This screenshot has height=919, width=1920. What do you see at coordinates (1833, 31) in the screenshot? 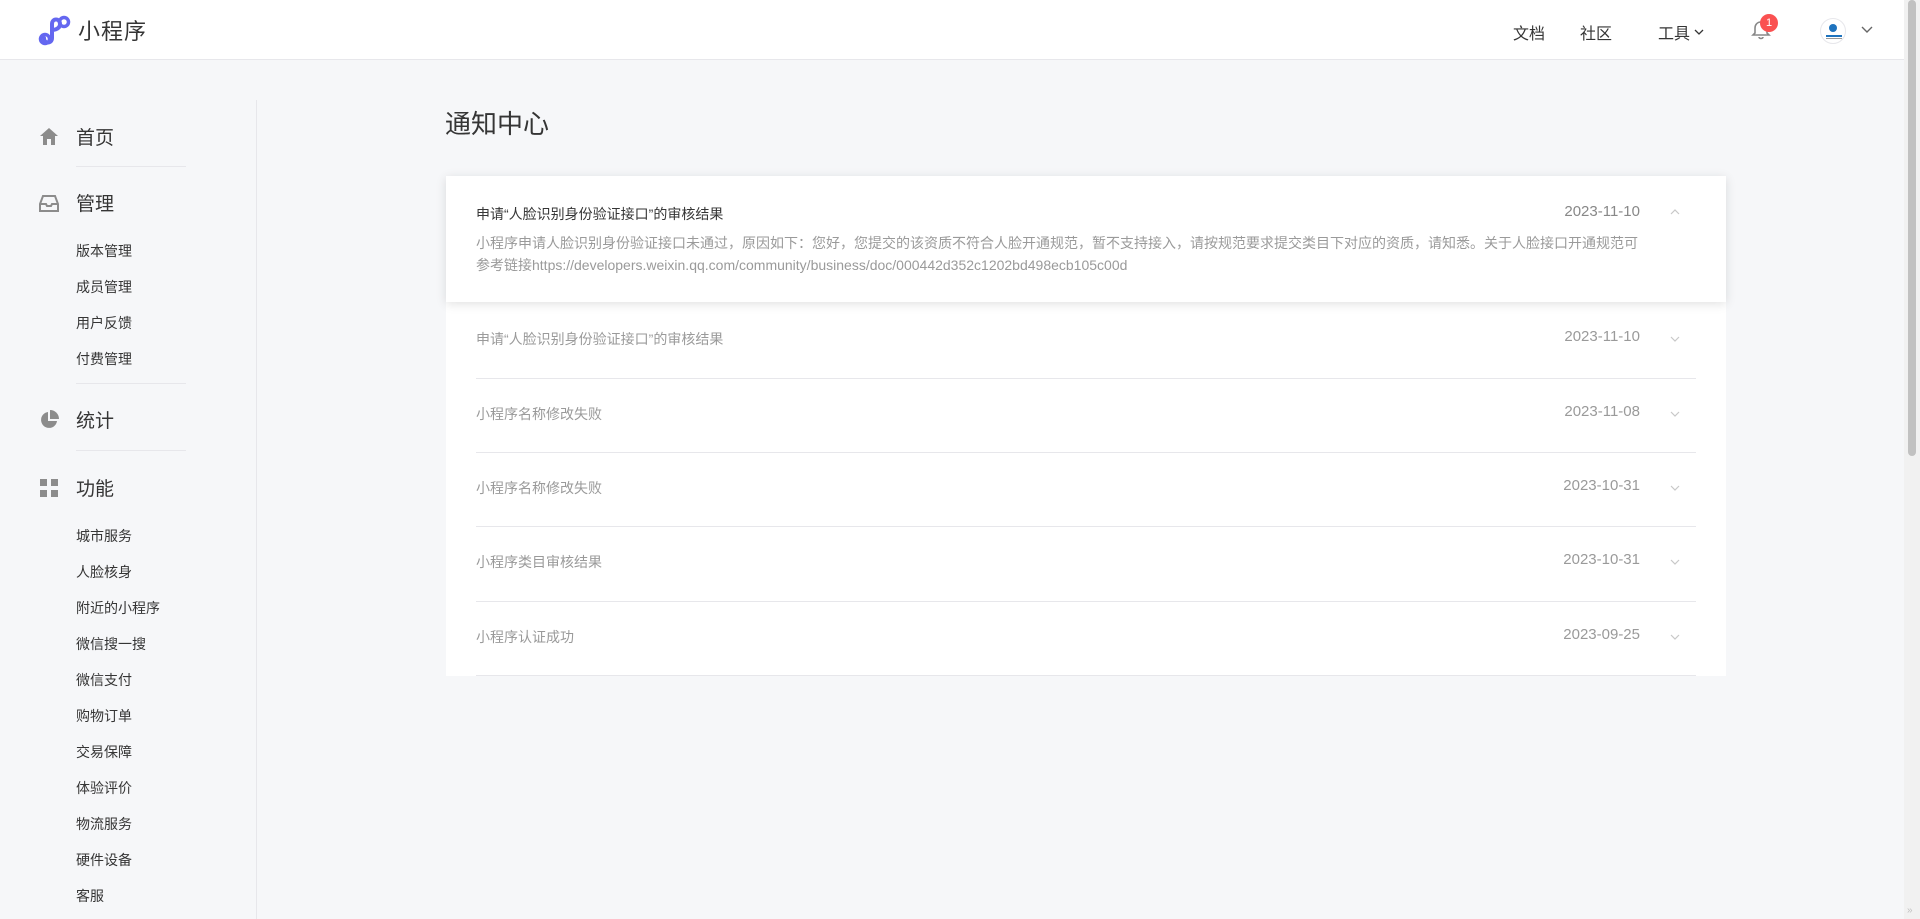
I see `account-avatar` at bounding box center [1833, 31].